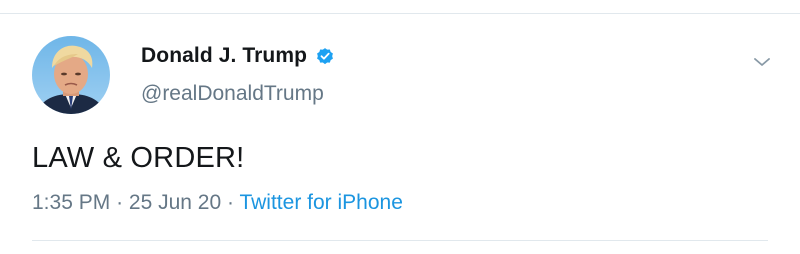 This screenshot has width=800, height=254. What do you see at coordinates (762, 62) in the screenshot?
I see `chevron-down-icon` at bounding box center [762, 62].